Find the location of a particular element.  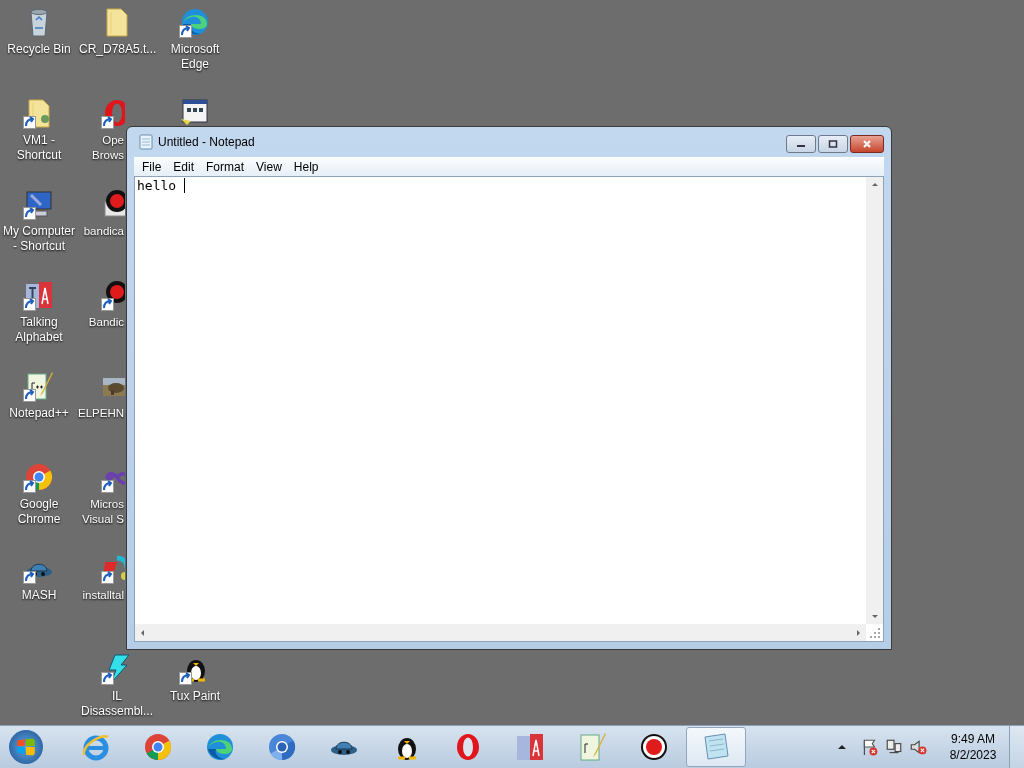

icon-label: Bandic is located at coordinates (105, 322).